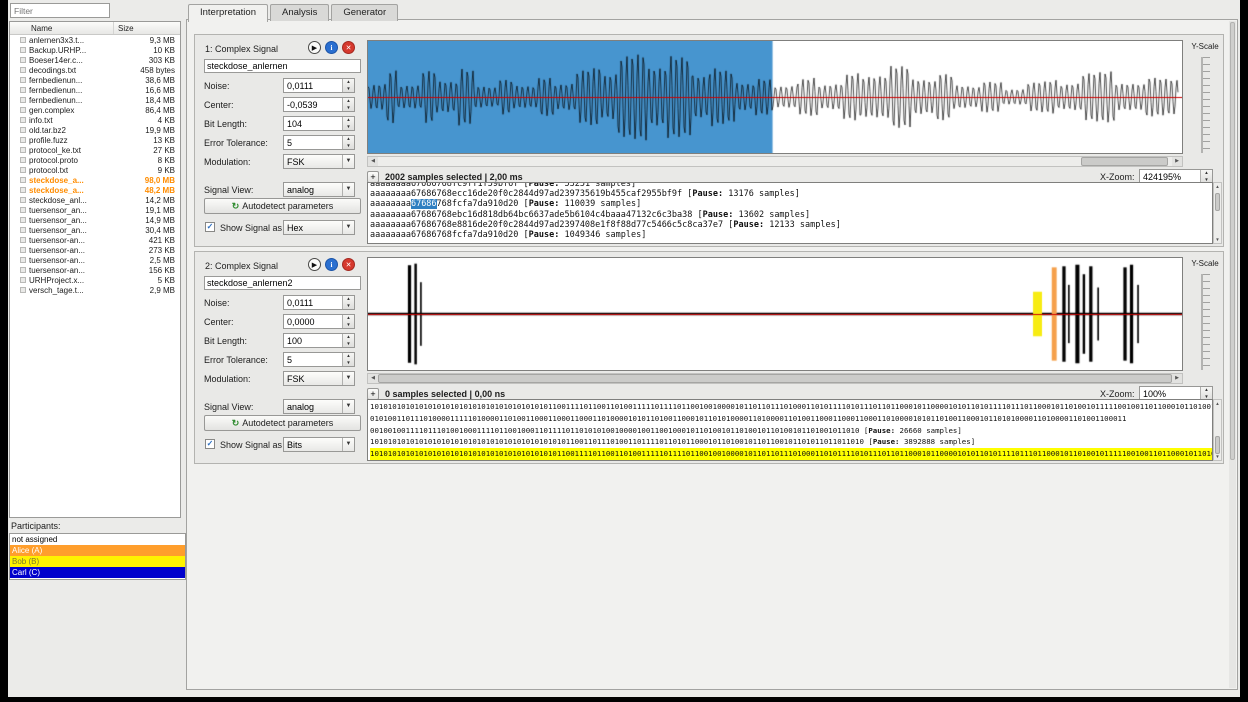 This screenshot has height=702, width=1248. What do you see at coordinates (95, 90) in the screenshot?
I see `file-row: fernbedienun... 16,6 MB` at bounding box center [95, 90].